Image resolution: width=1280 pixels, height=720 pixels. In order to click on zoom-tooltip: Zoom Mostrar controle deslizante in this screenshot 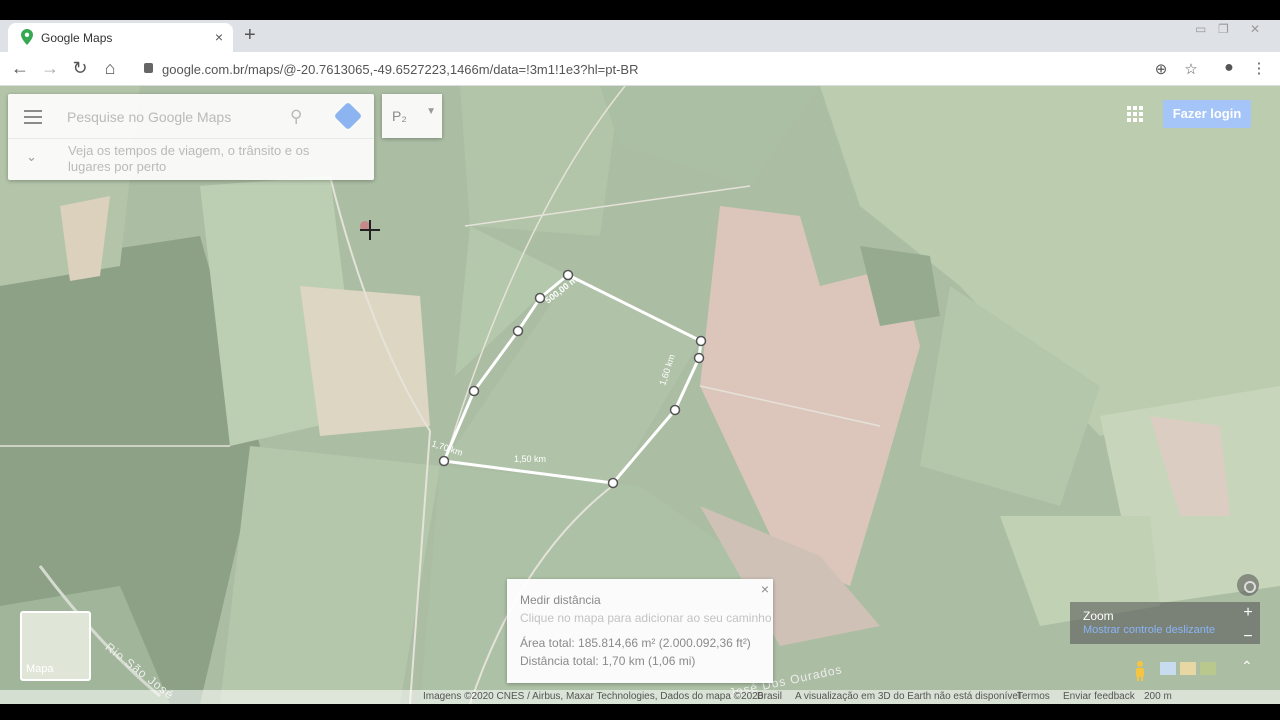, I will do `click(1165, 623)`.